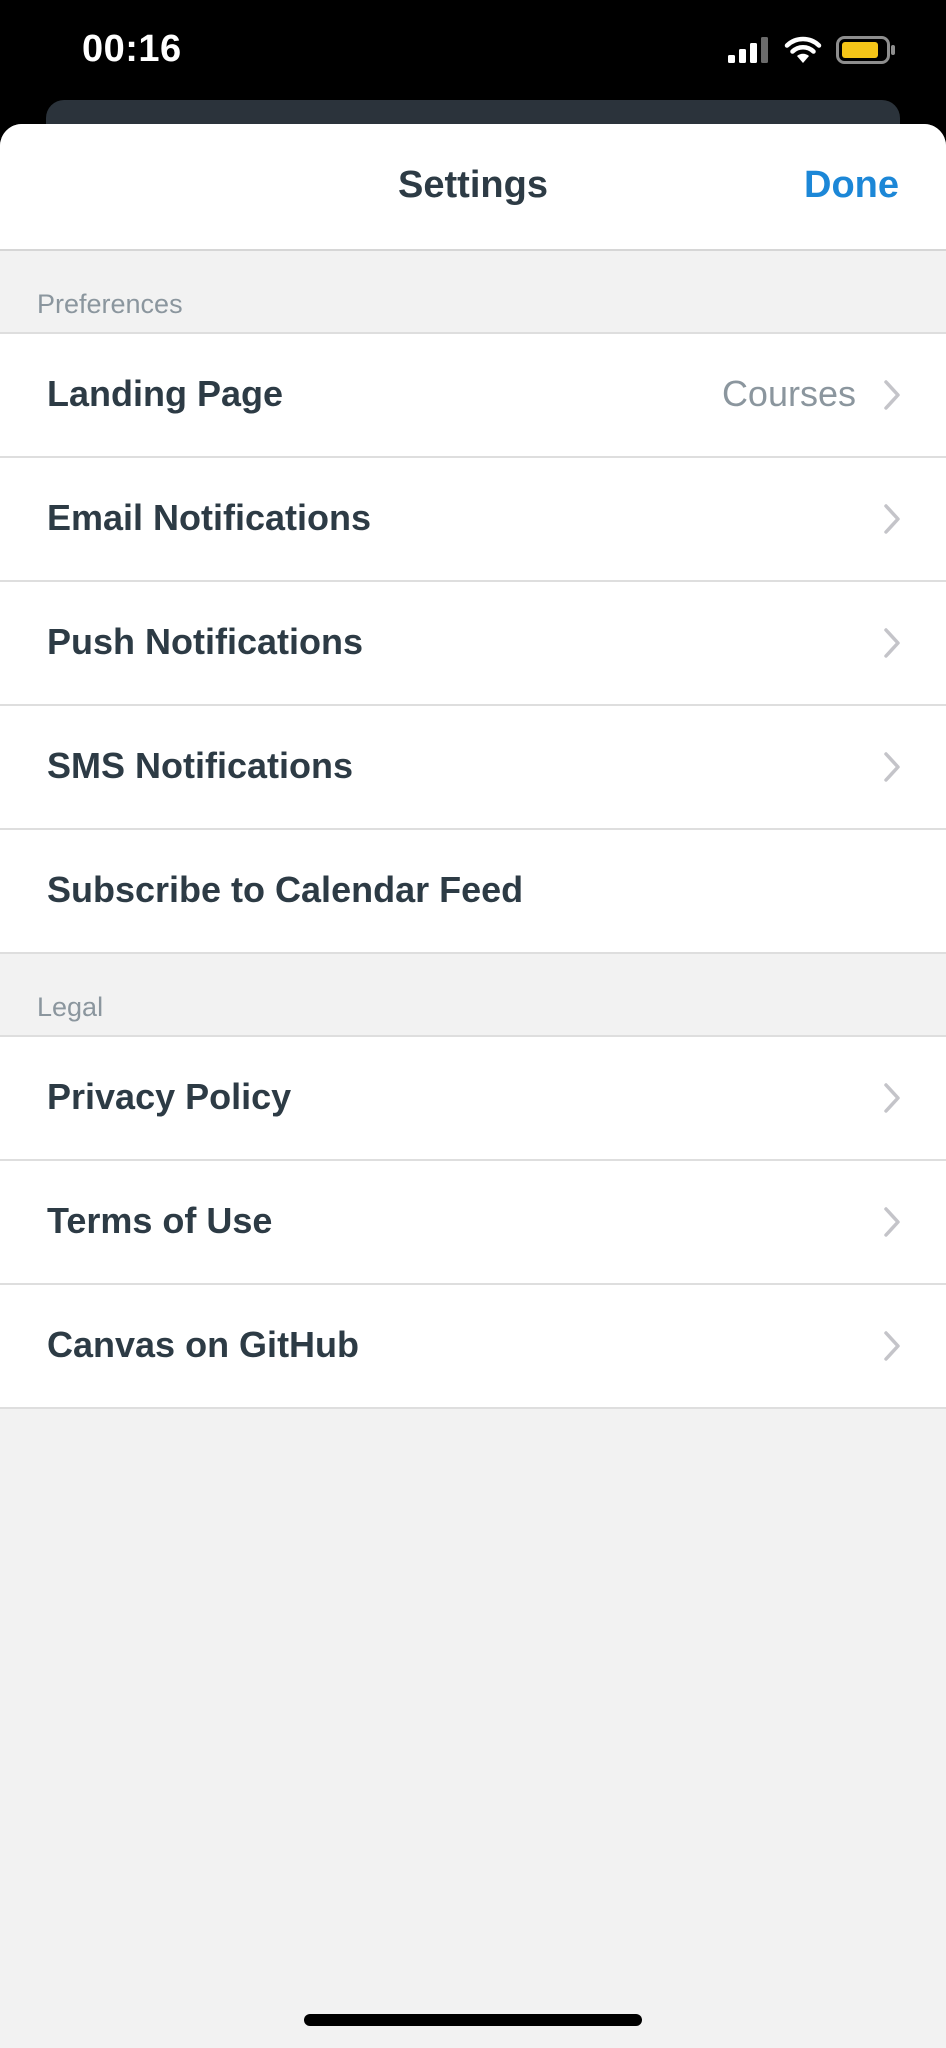 This screenshot has width=946, height=2048. Describe the element at coordinates (788, 393) in the screenshot. I see `row-value: Courses` at that location.